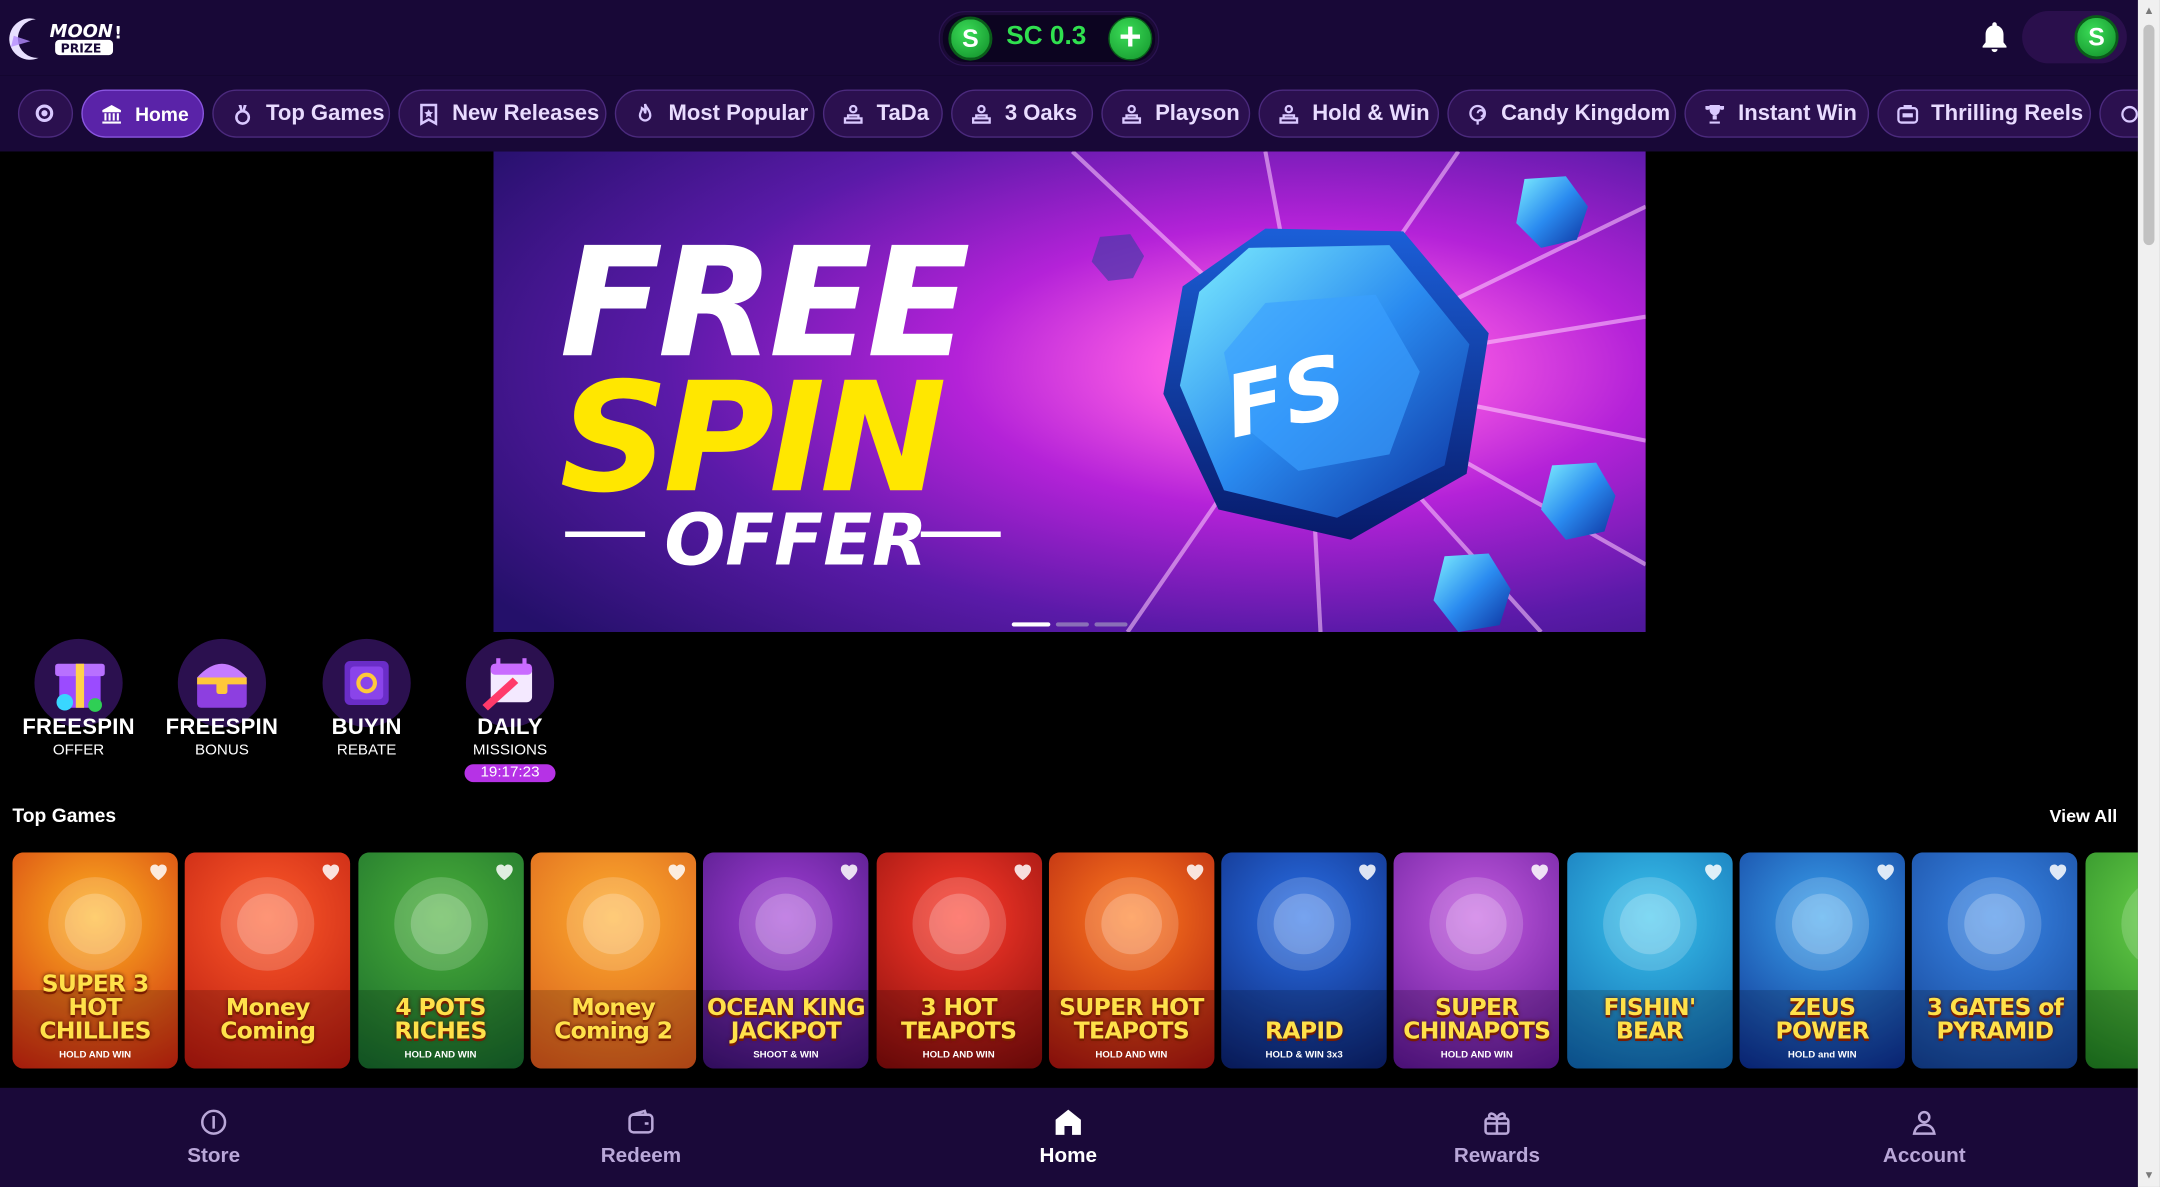 The height and width of the screenshot is (1187, 2160). Describe the element at coordinates (502, 113) in the screenshot. I see `tab-new-releases: New Releases` at that location.